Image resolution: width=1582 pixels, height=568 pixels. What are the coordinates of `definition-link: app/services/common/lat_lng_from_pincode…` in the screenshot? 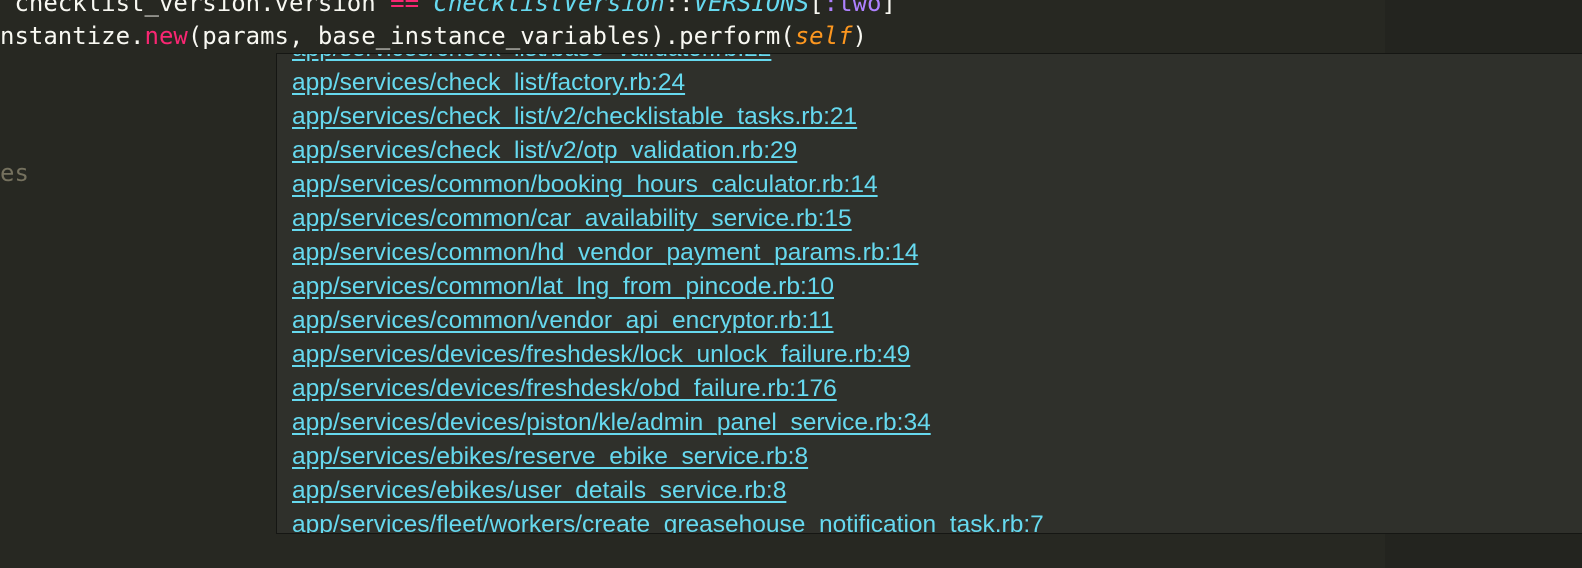 It's located at (563, 286).